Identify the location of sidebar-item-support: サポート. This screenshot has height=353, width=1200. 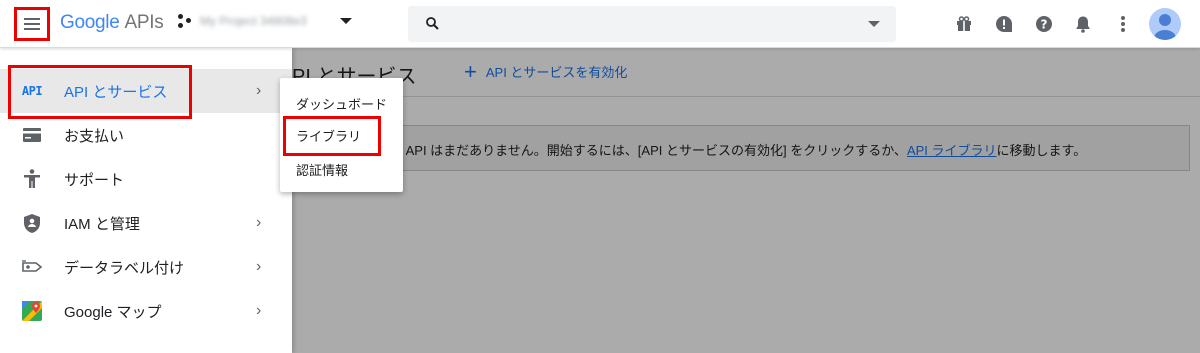
(146, 179).